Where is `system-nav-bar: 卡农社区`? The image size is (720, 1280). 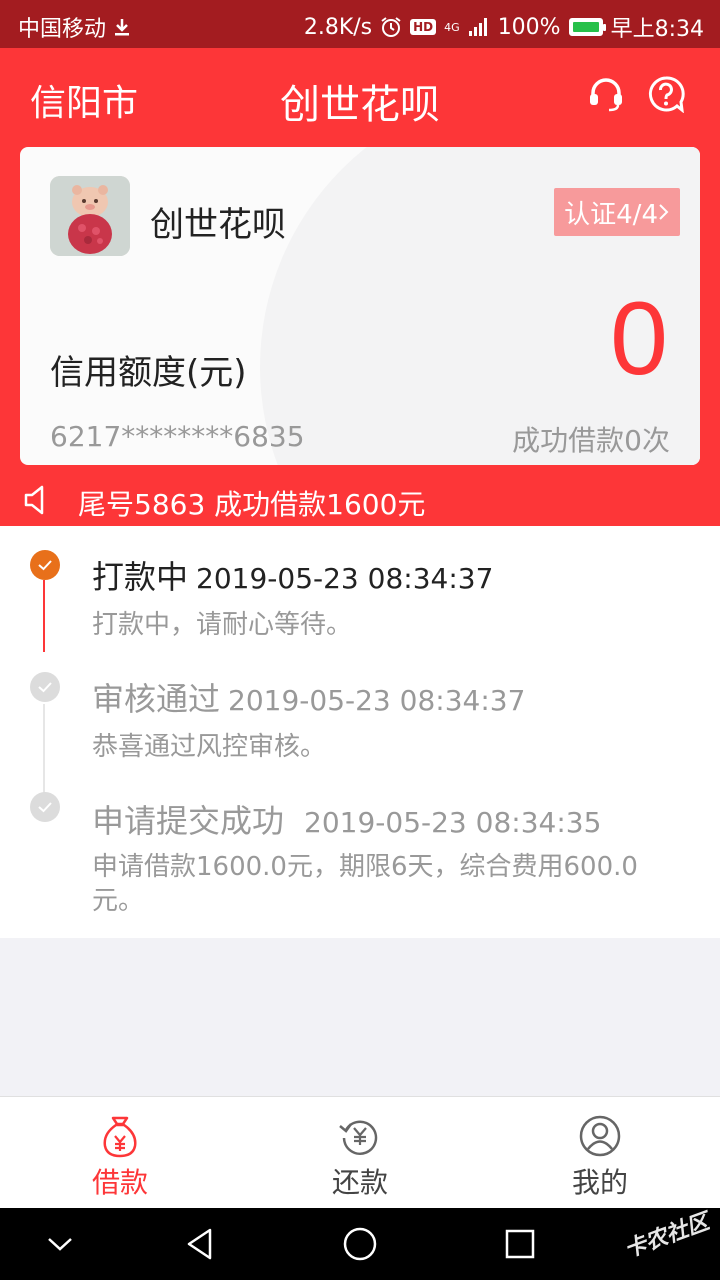
system-nav-bar: 卡农社区 is located at coordinates (360, 1244).